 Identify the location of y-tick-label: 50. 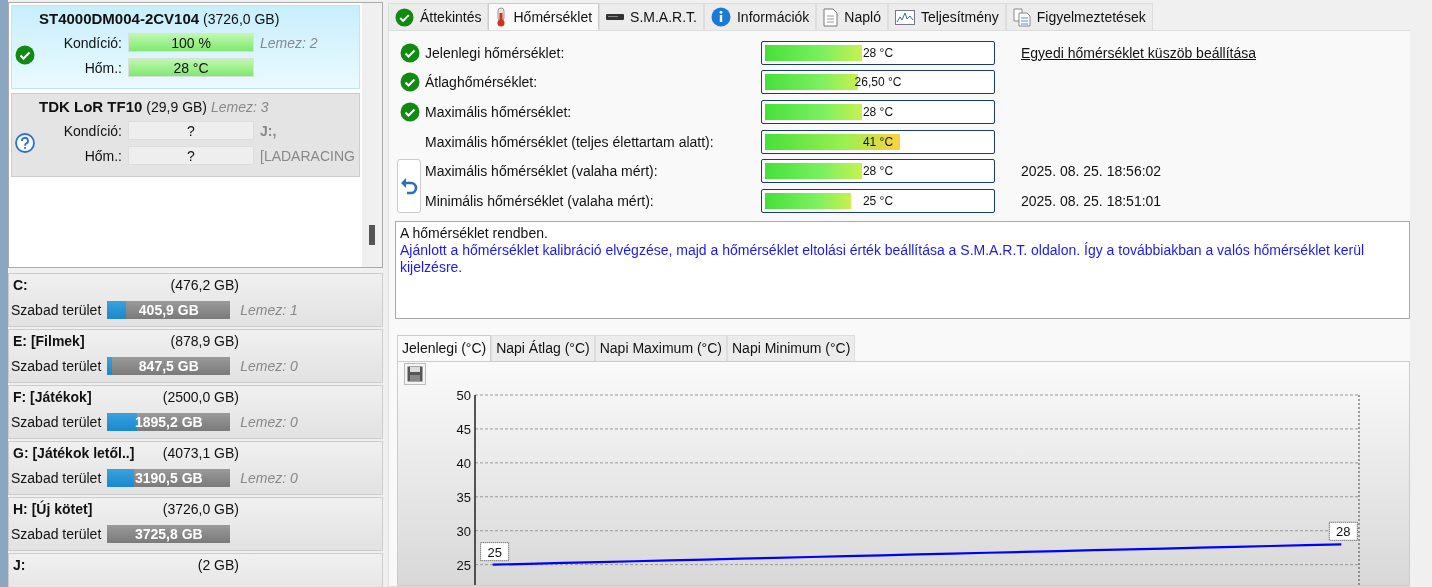
(463, 395).